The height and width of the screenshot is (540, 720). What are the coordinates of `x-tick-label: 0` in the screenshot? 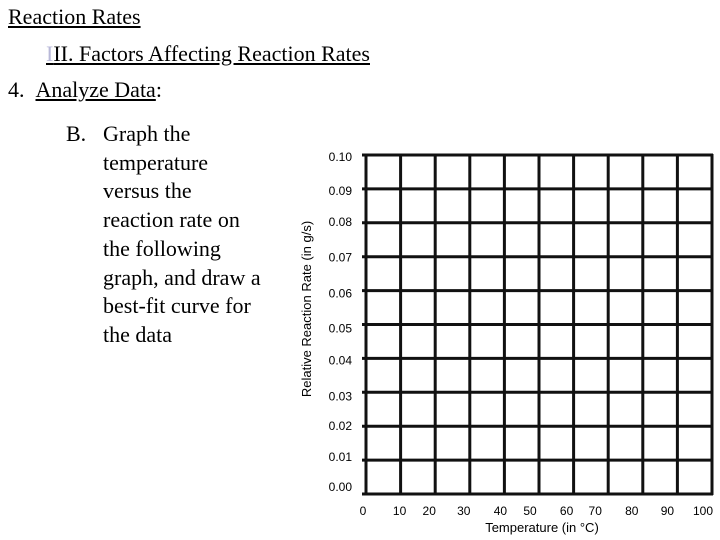 It's located at (363, 511).